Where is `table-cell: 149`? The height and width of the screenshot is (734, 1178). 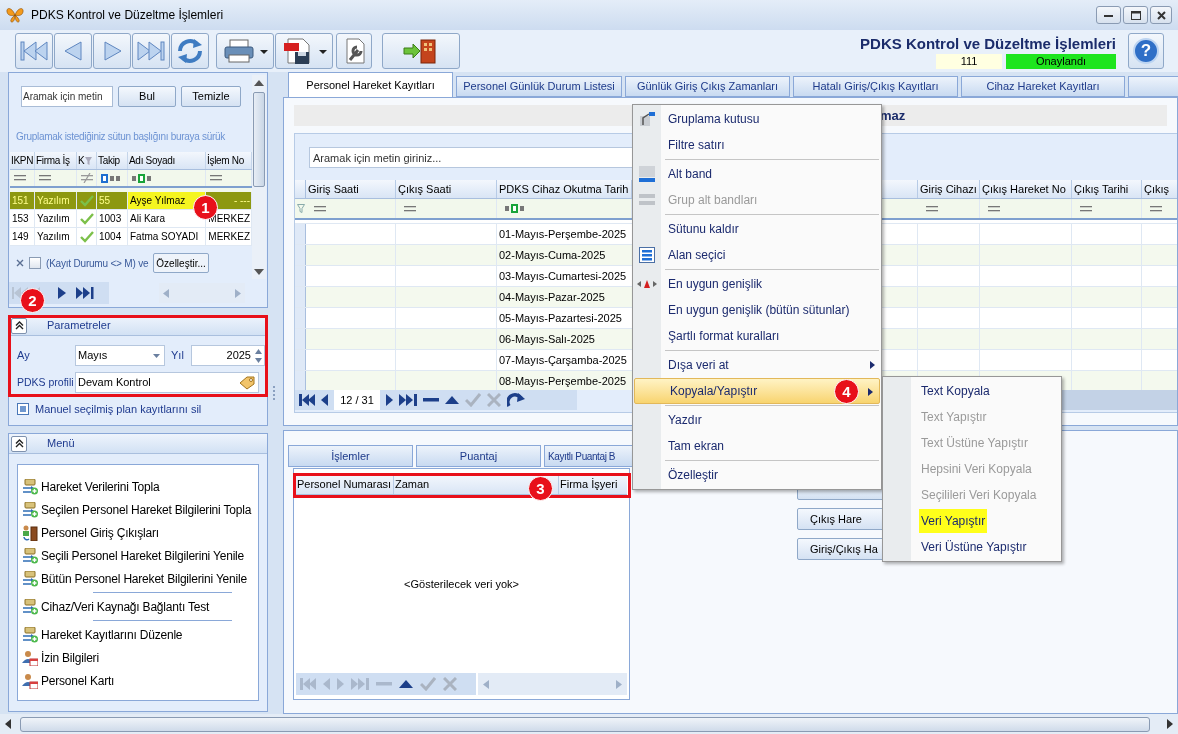 table-cell: 149 is located at coordinates (22, 236).